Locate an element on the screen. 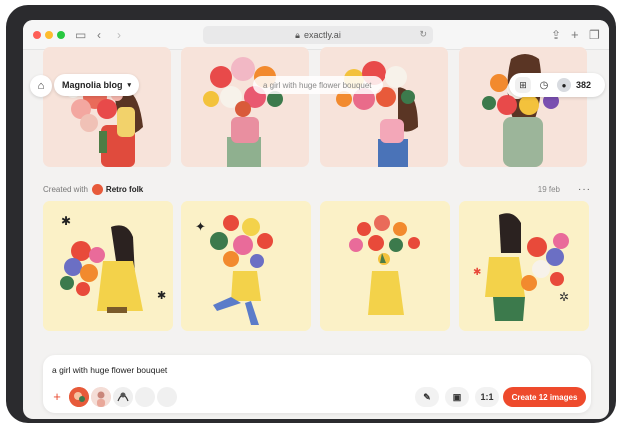  image-settings-button: ▣ is located at coordinates (457, 397).